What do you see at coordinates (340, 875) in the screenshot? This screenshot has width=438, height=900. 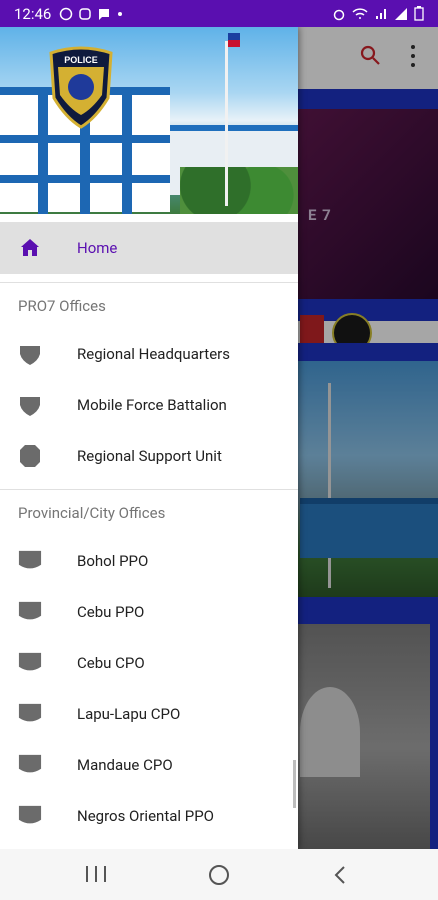 I see `back-button` at bounding box center [340, 875].